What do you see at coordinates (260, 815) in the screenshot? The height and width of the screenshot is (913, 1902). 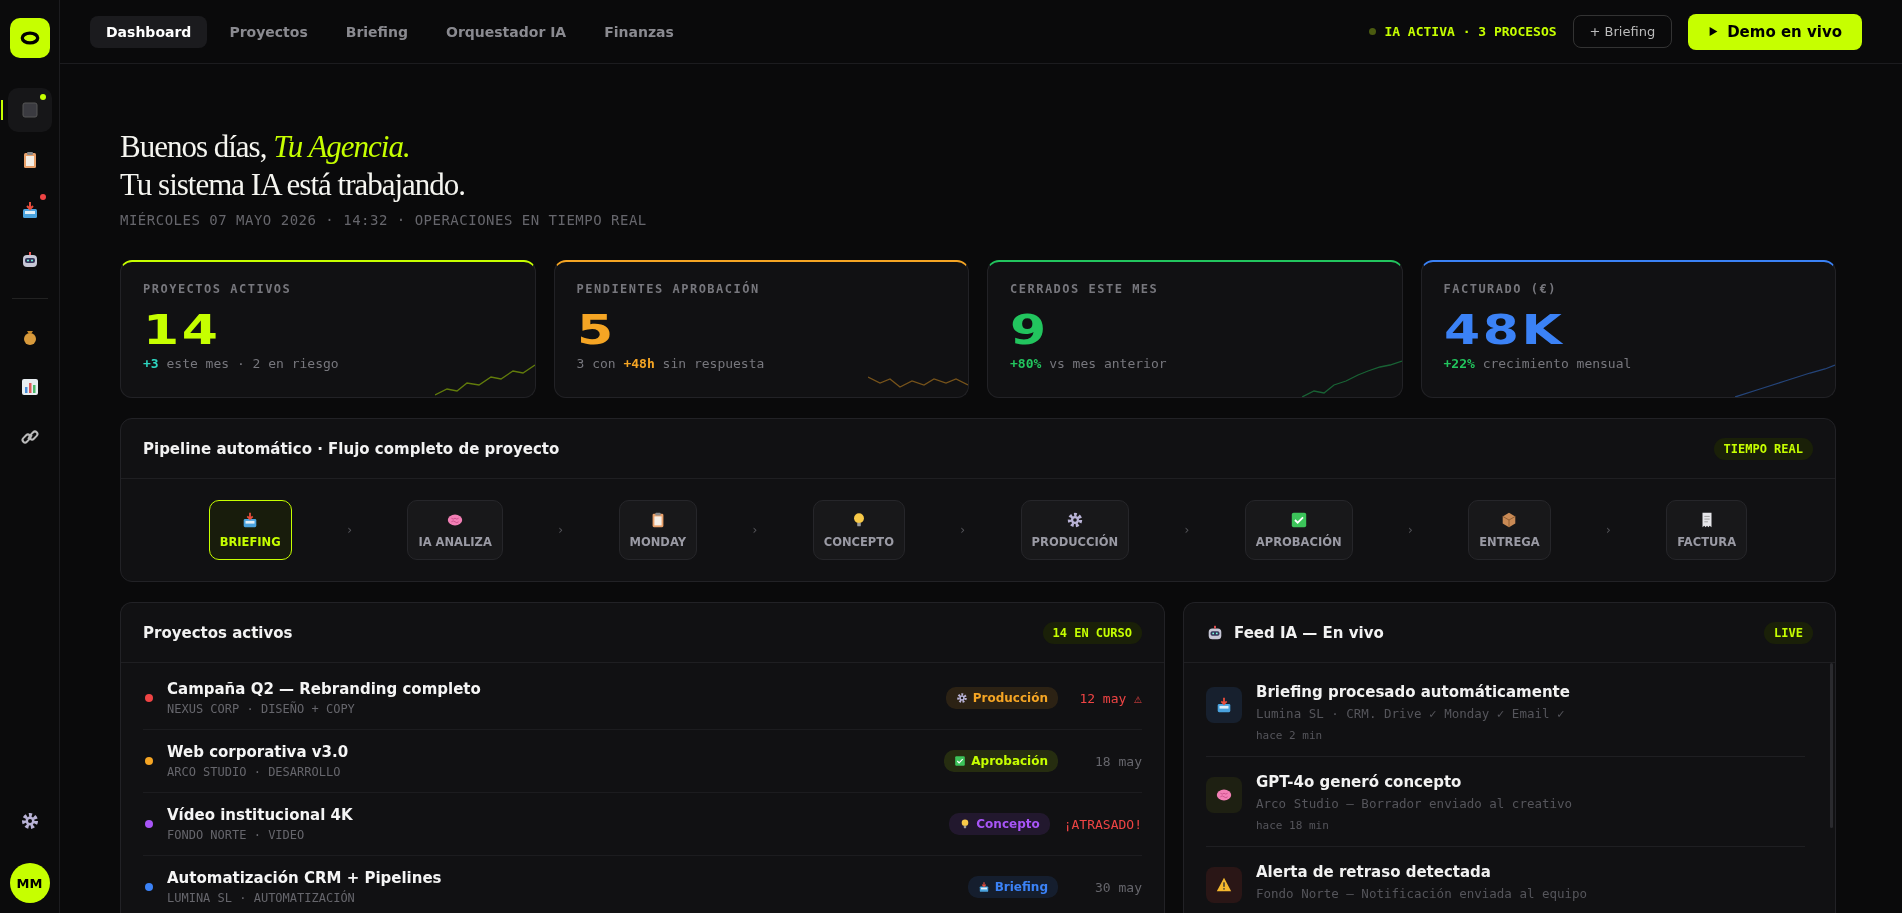 I see `project-name: Vídeo institucional 4K` at bounding box center [260, 815].